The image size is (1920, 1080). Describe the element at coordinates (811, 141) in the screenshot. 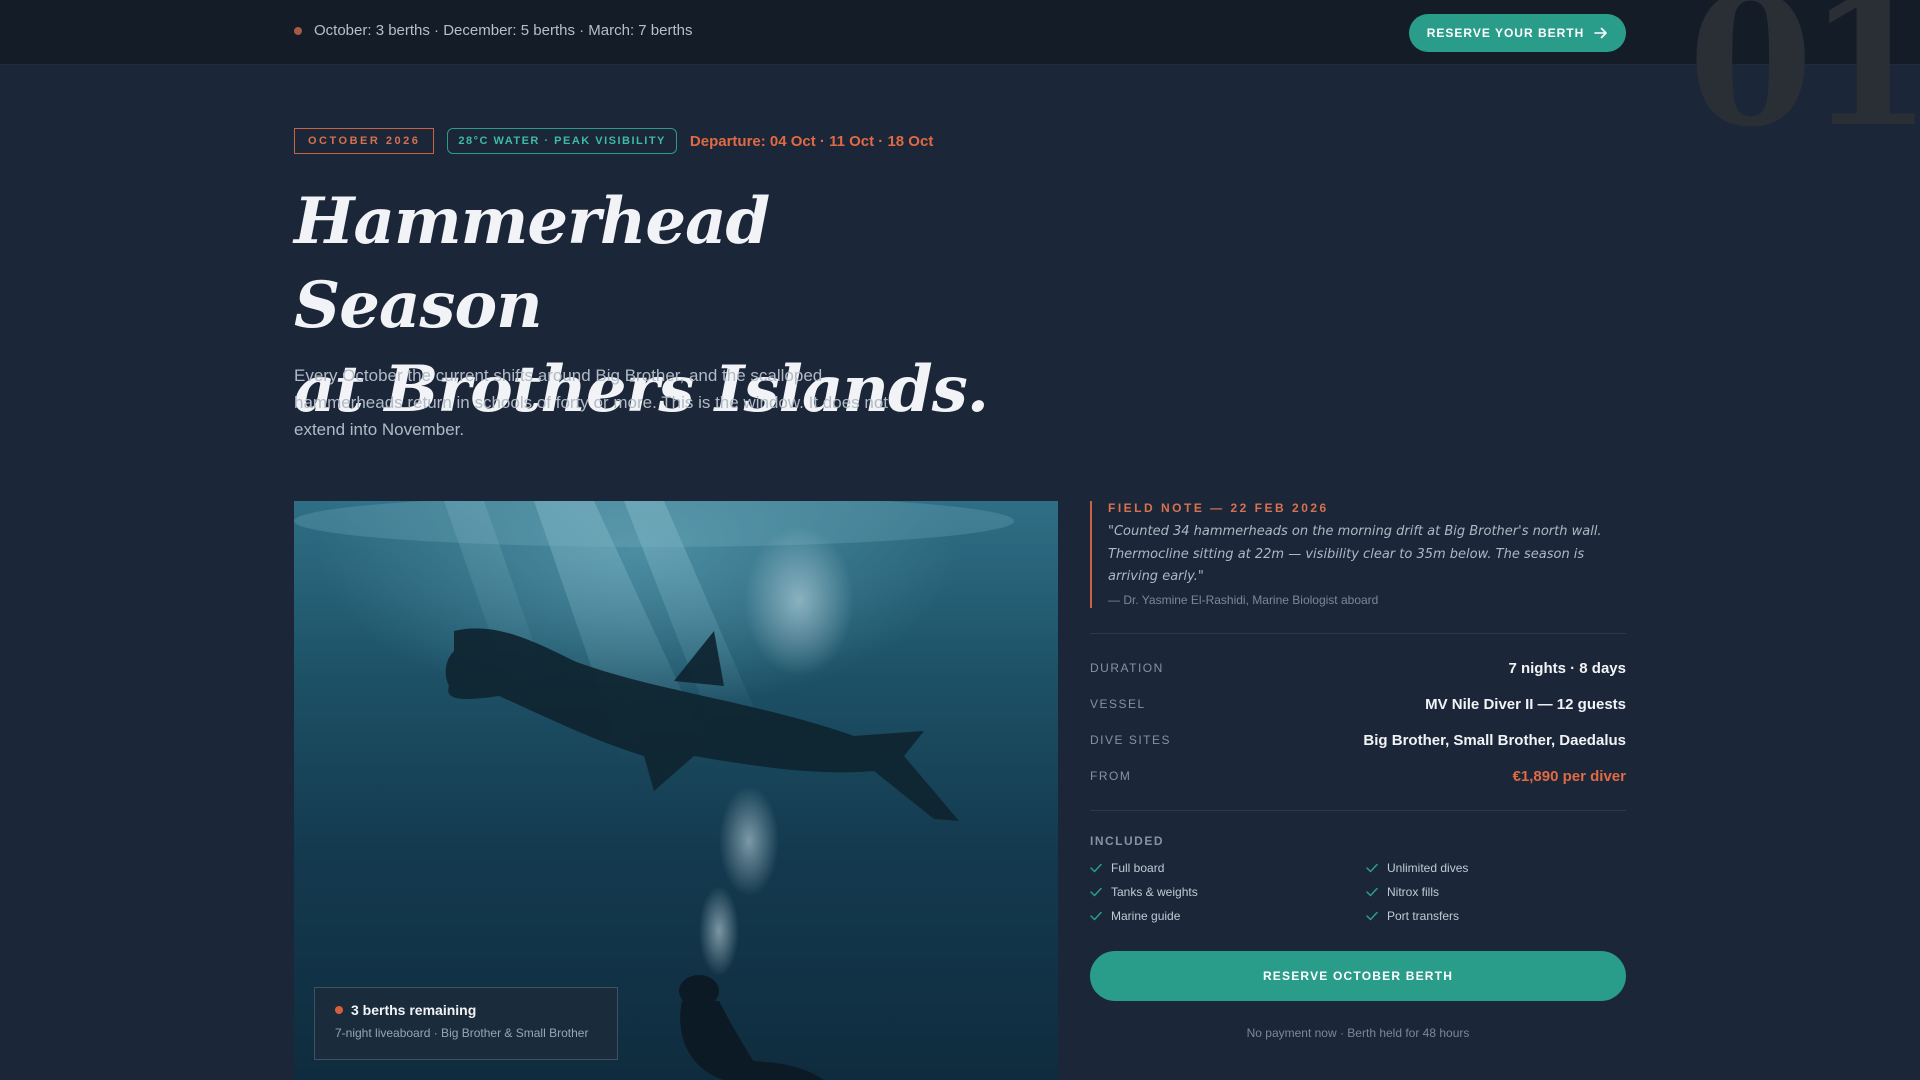

I see `departure-dates: Departure: 04 Oct · 11 Oct · 18 Oct` at that location.